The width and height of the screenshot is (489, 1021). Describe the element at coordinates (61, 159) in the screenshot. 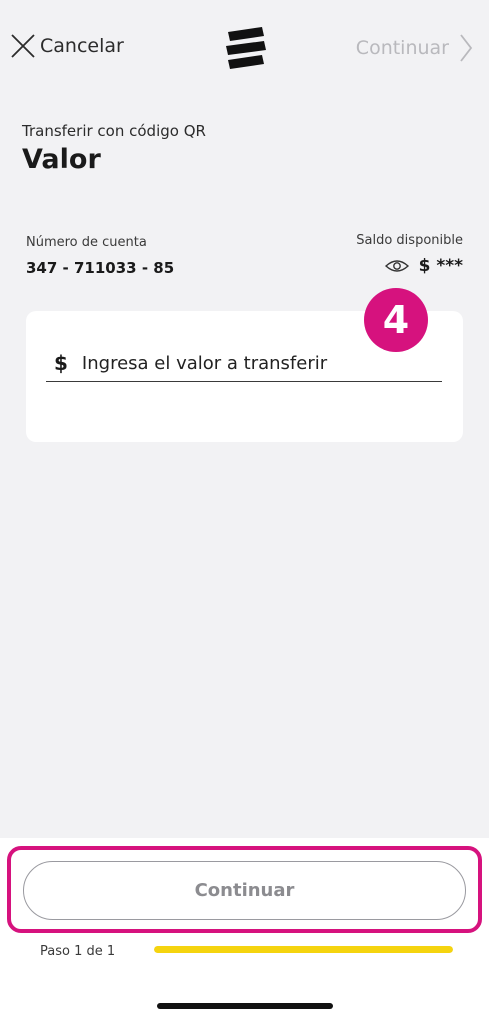

I see `page-title: Valor` at that location.